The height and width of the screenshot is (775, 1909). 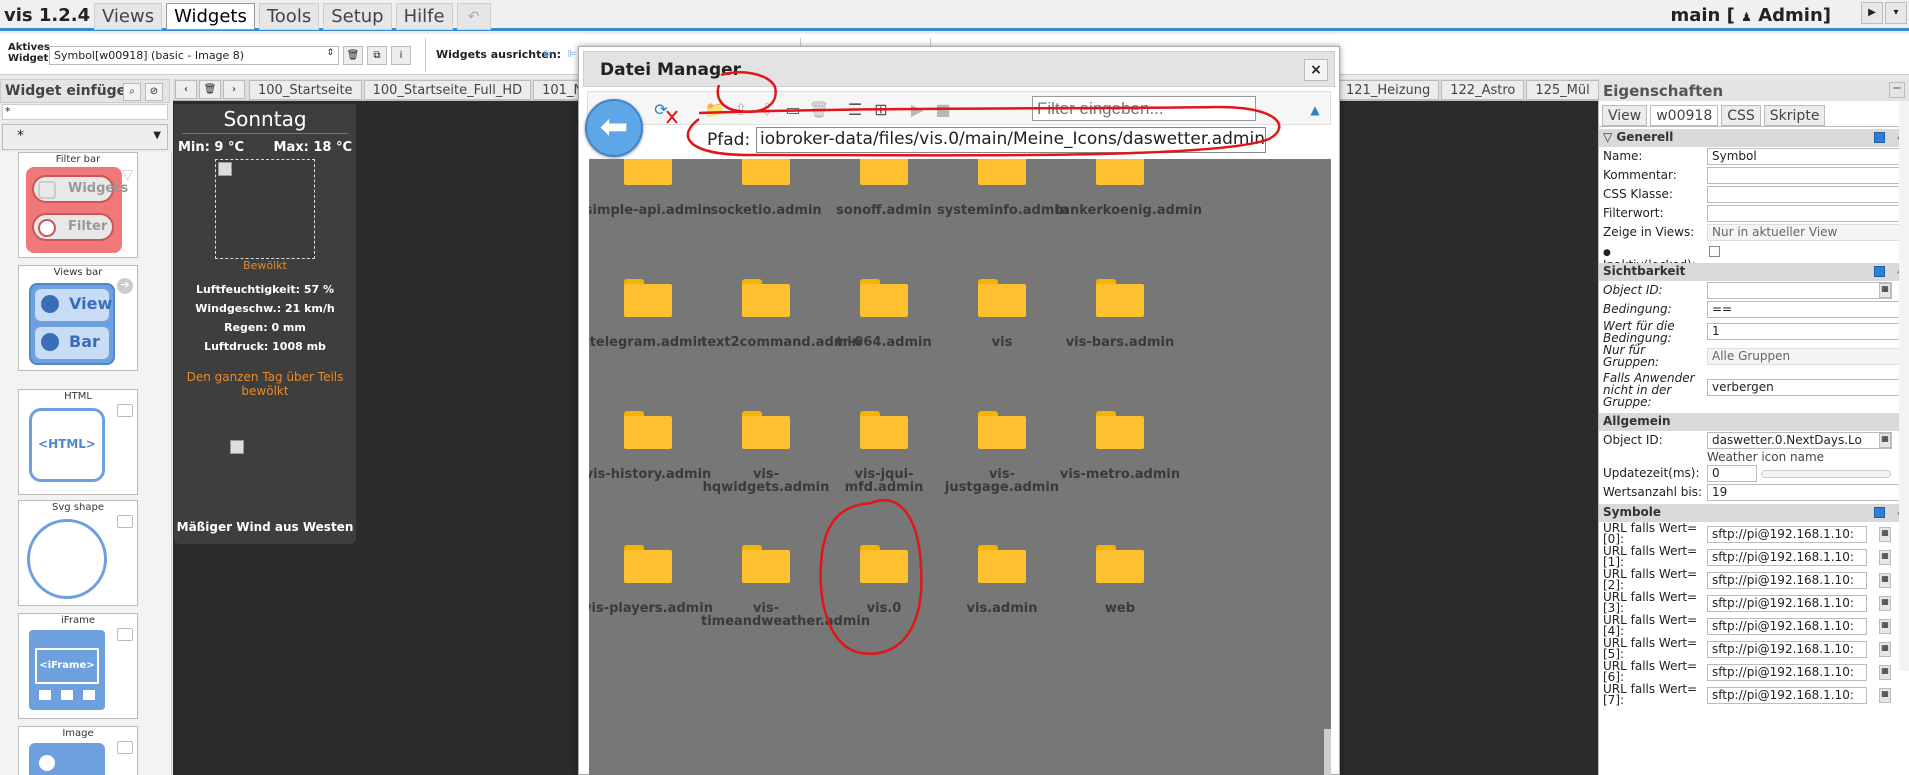 What do you see at coordinates (1896, 13) in the screenshot?
I see `chevron-down-icon: ▾` at bounding box center [1896, 13].